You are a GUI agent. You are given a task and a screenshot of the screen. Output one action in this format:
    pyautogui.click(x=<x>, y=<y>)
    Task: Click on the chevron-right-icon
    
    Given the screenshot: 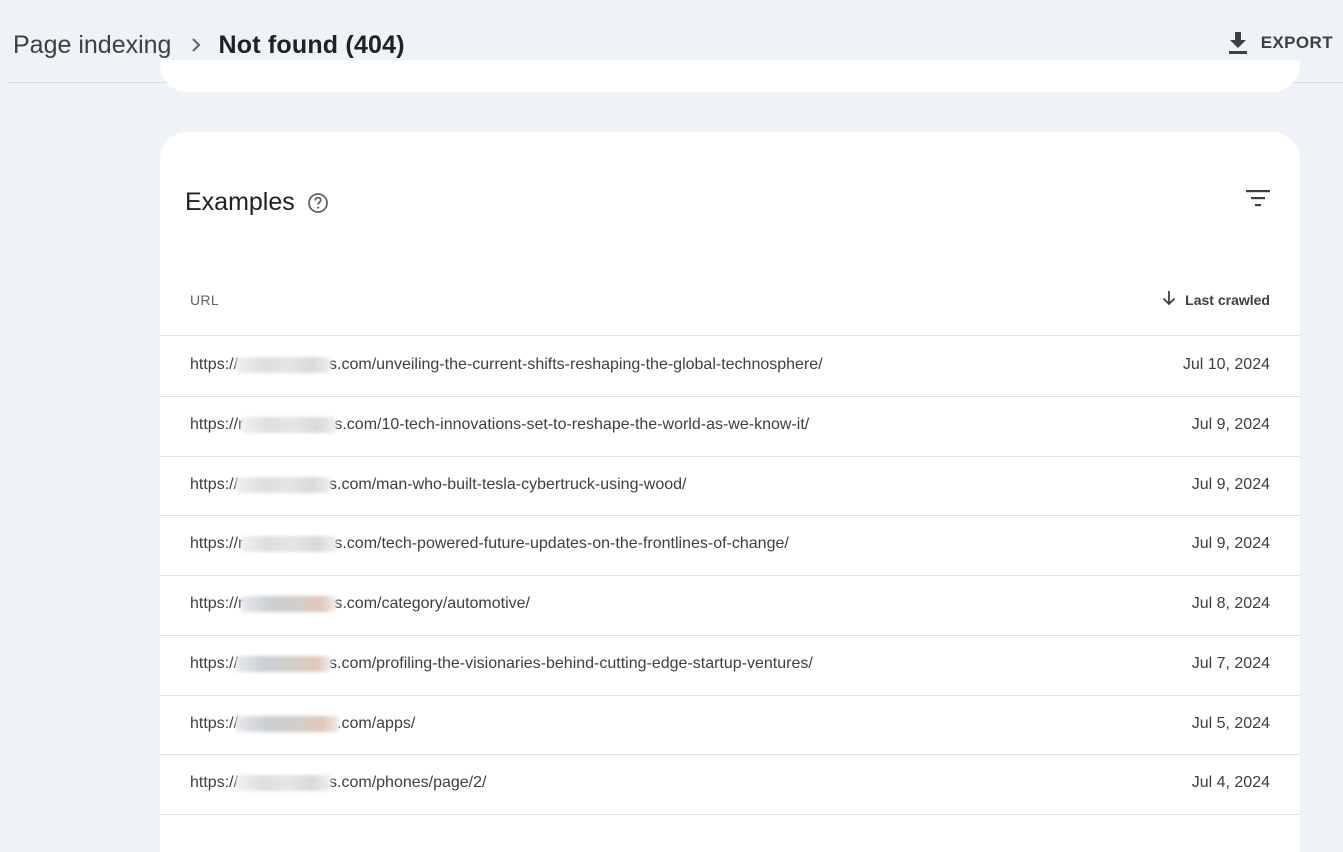 What is the action you would take?
    pyautogui.click(x=196, y=45)
    